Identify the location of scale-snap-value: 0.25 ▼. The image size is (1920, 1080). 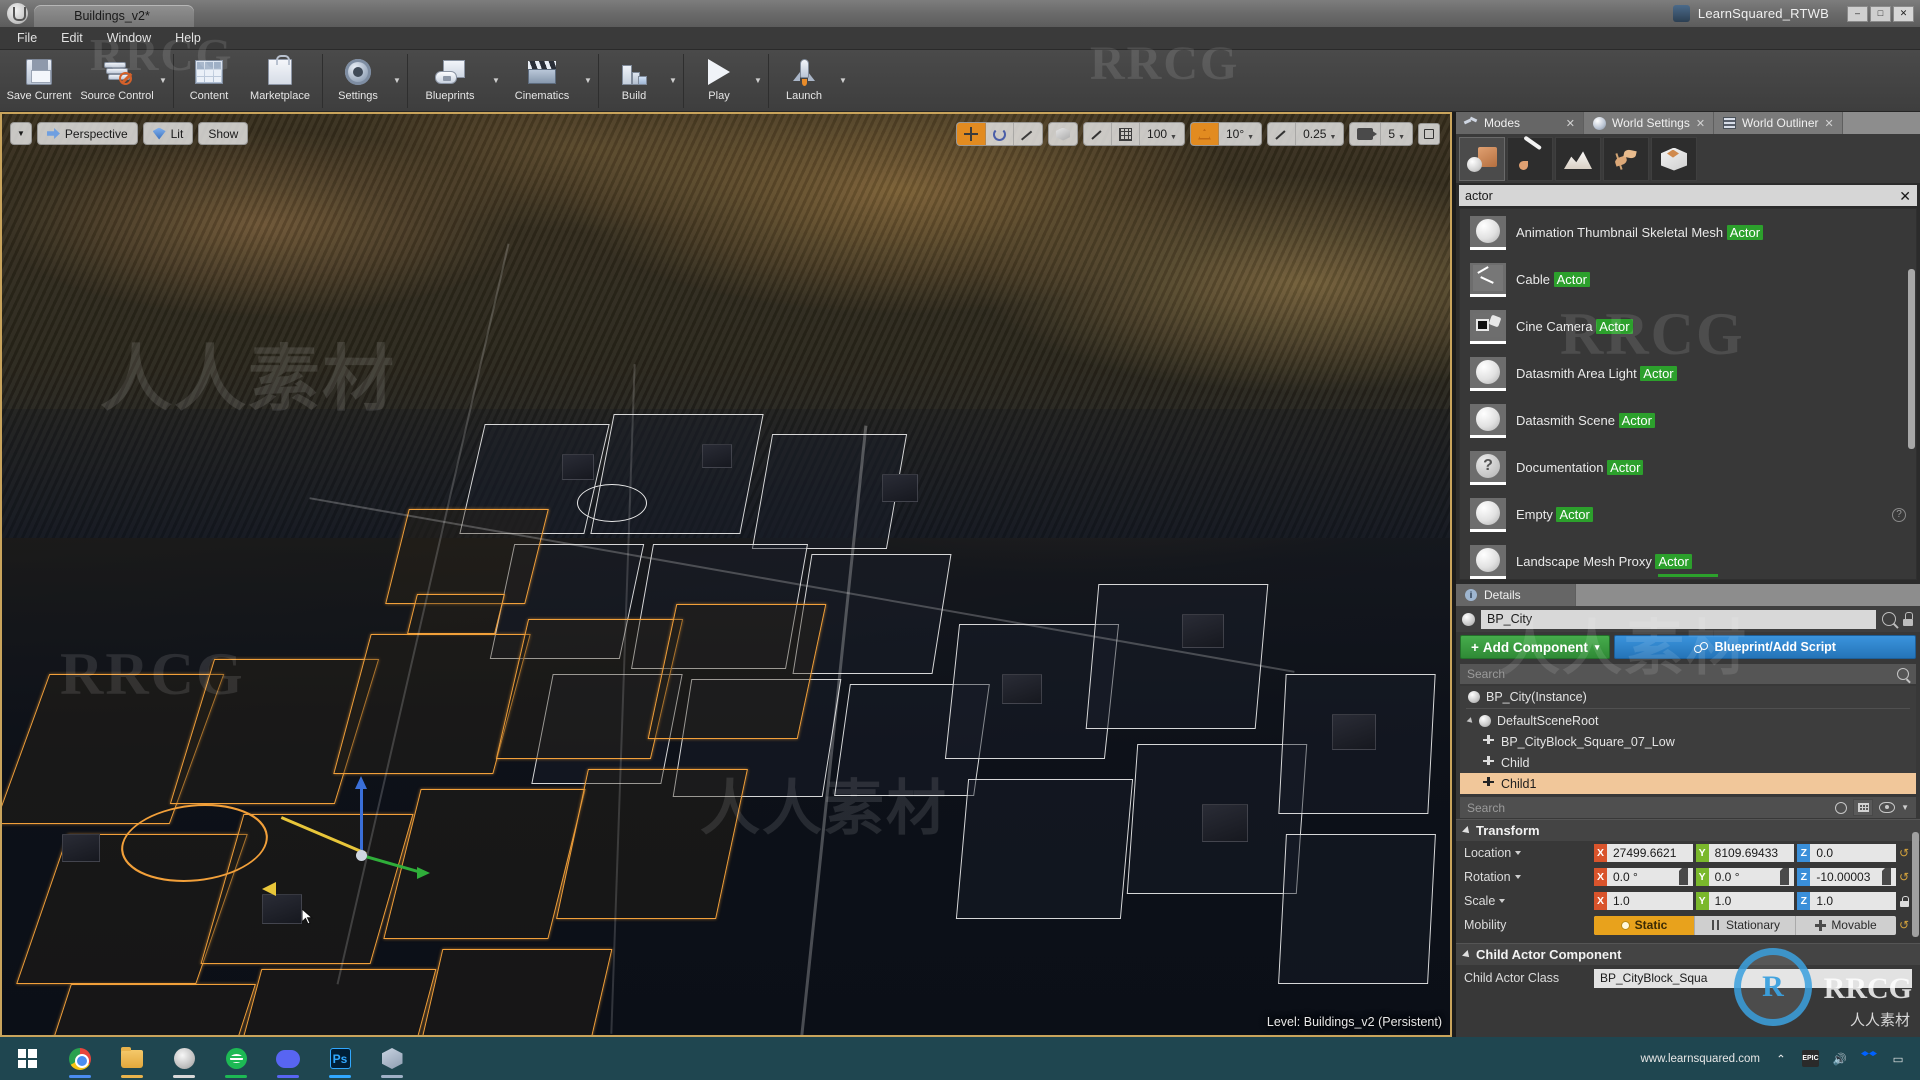
(1319, 134).